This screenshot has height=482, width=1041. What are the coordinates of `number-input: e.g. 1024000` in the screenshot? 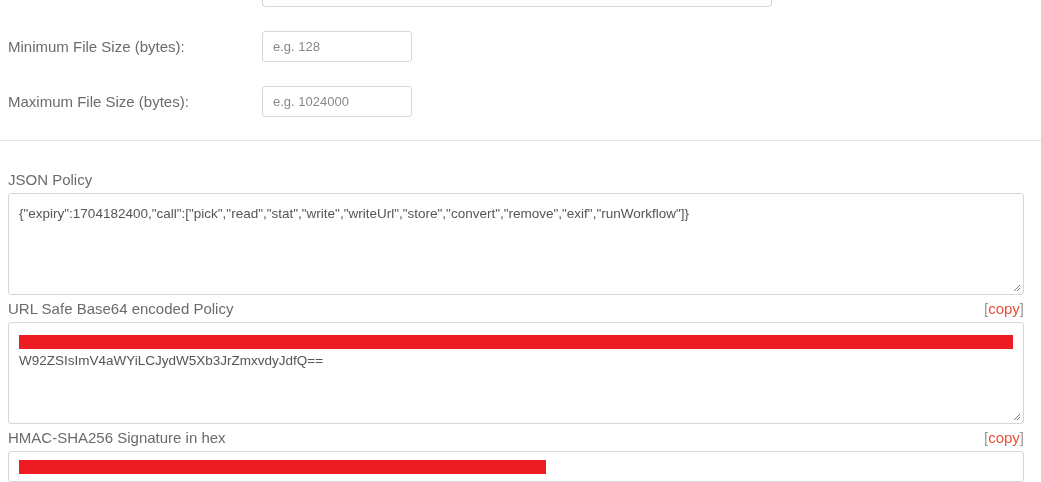 It's located at (337, 101).